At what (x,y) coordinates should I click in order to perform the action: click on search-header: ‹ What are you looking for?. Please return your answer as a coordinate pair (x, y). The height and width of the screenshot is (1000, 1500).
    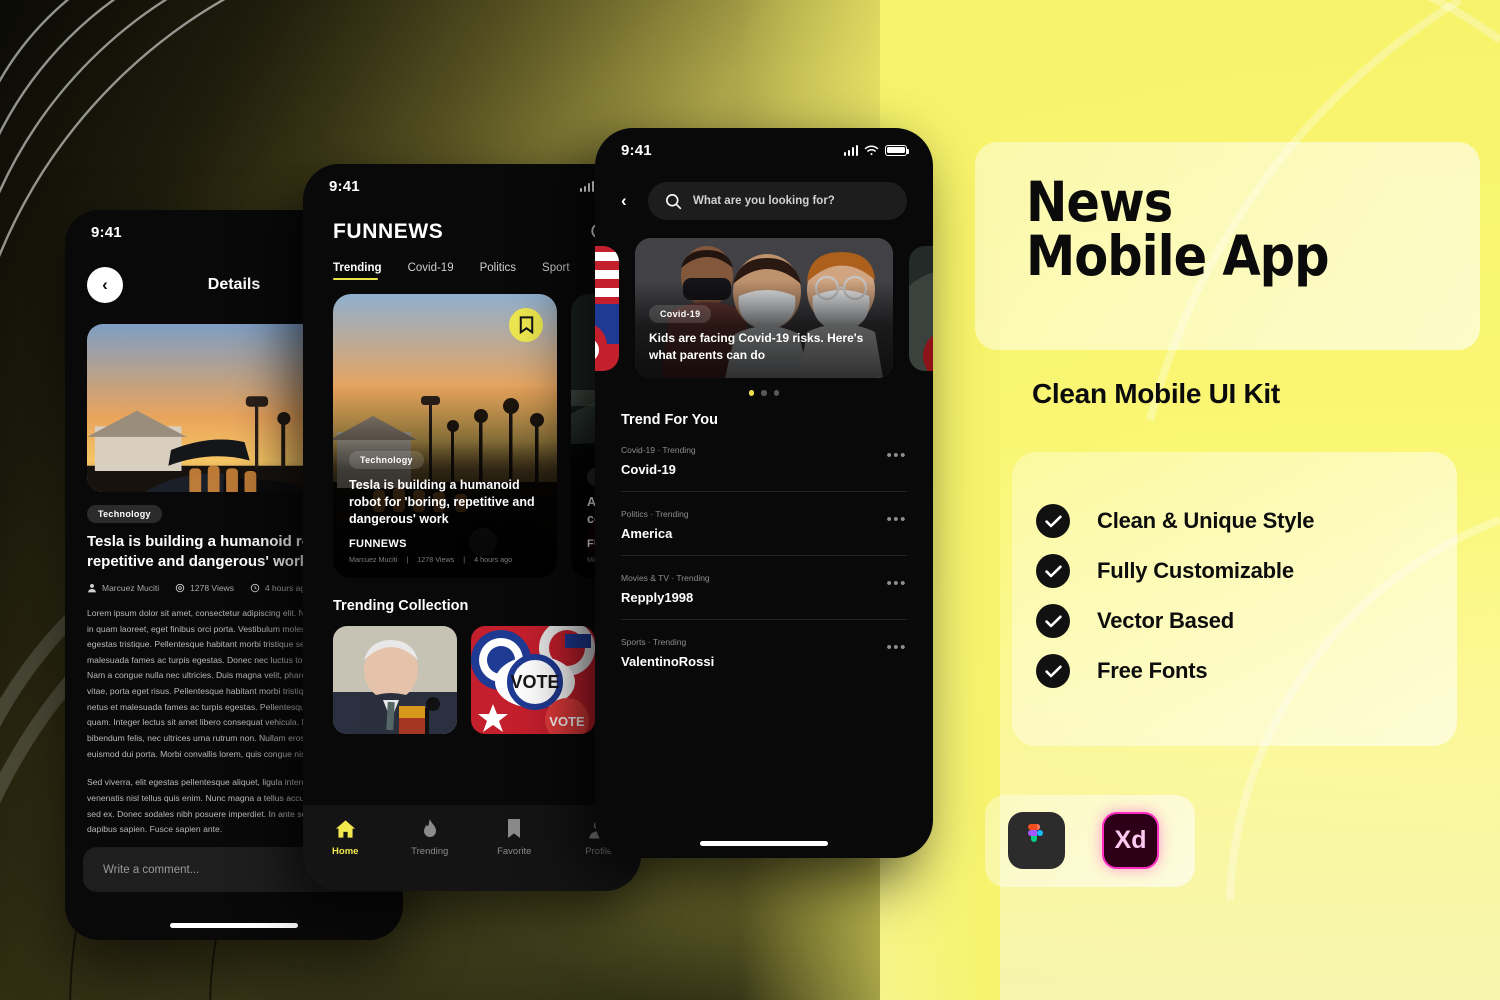
    Looking at the image, I should click on (764, 196).